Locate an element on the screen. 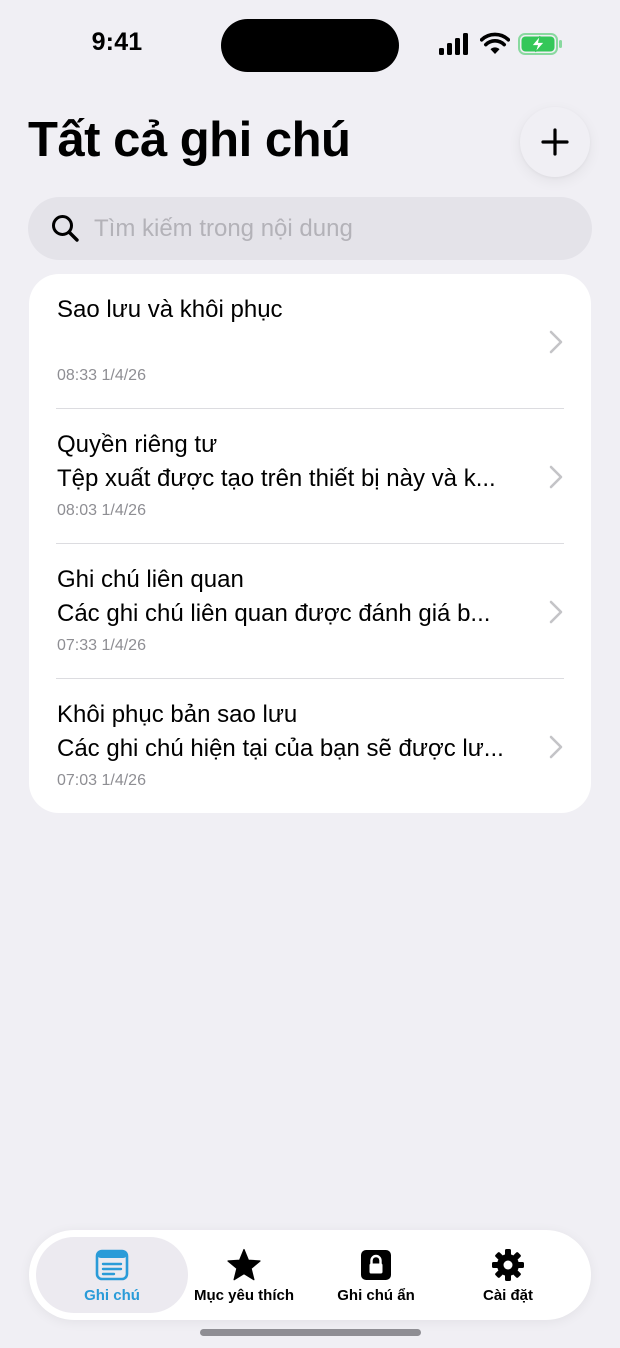  lock-icon is located at coordinates (376, 1265).